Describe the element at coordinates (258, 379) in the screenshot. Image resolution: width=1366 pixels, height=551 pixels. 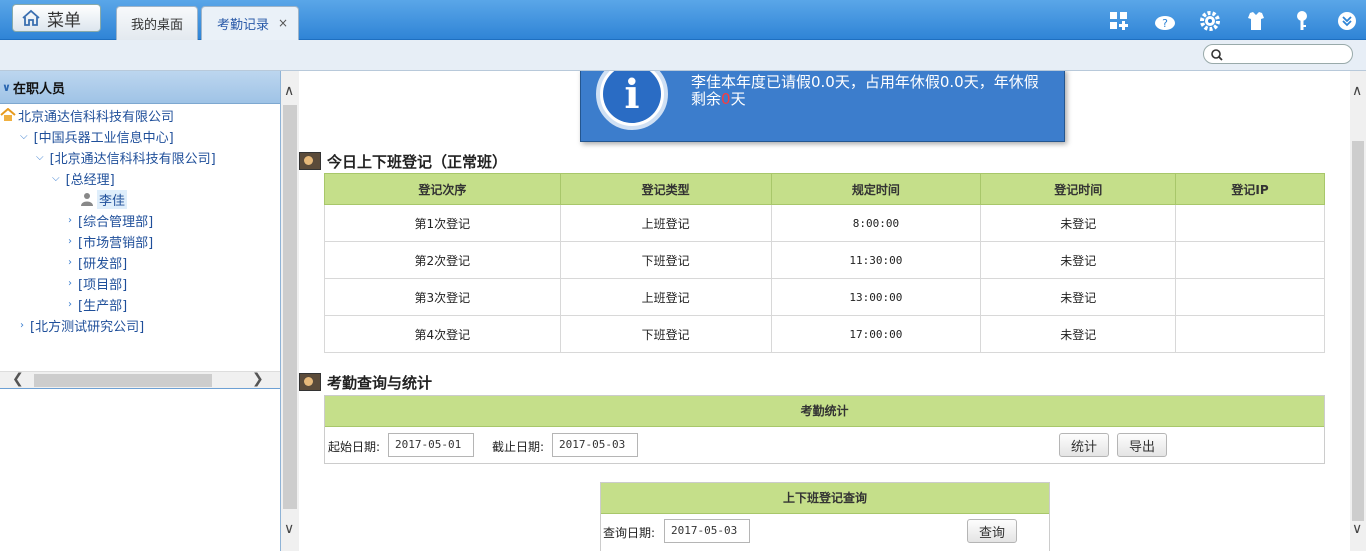
I see `scroll-right-icon: ❯` at that location.